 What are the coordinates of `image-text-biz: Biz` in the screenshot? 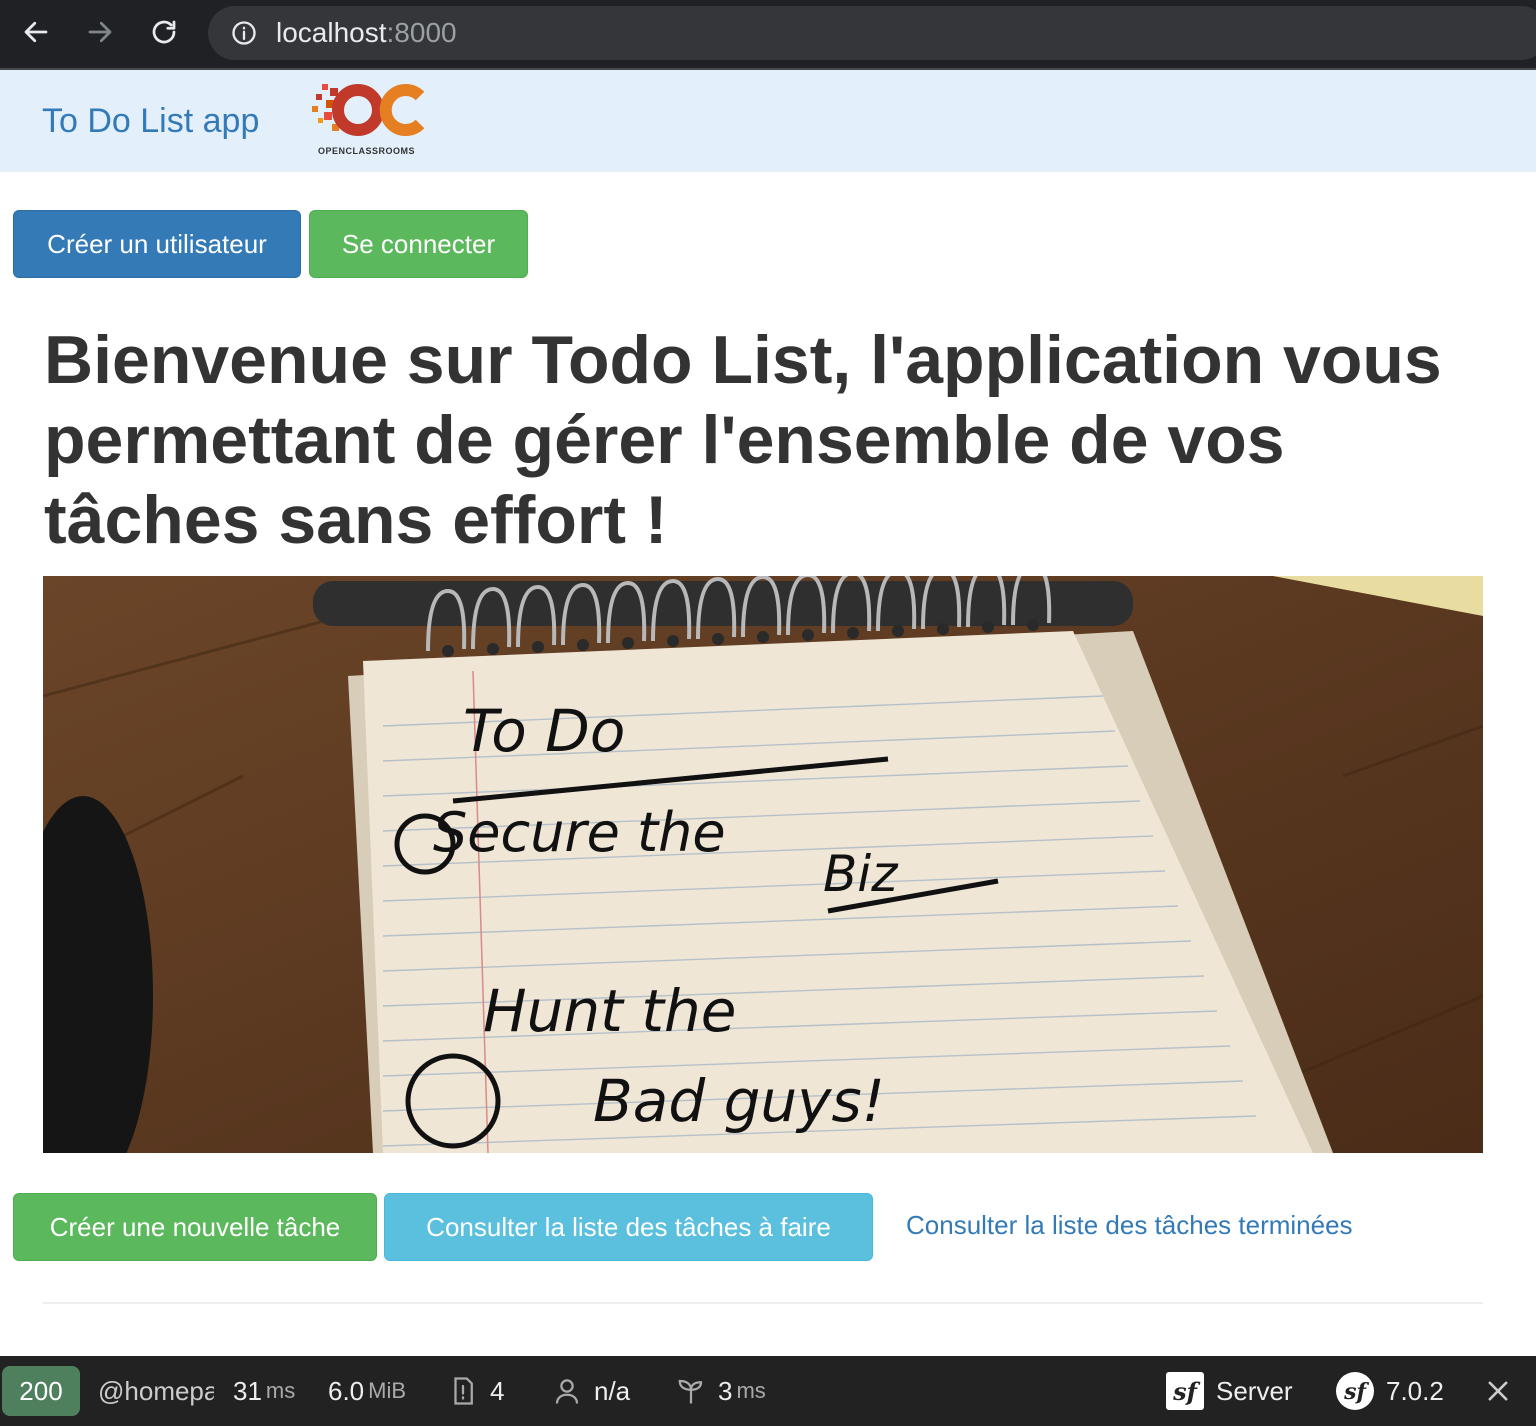 It's located at (861, 874).